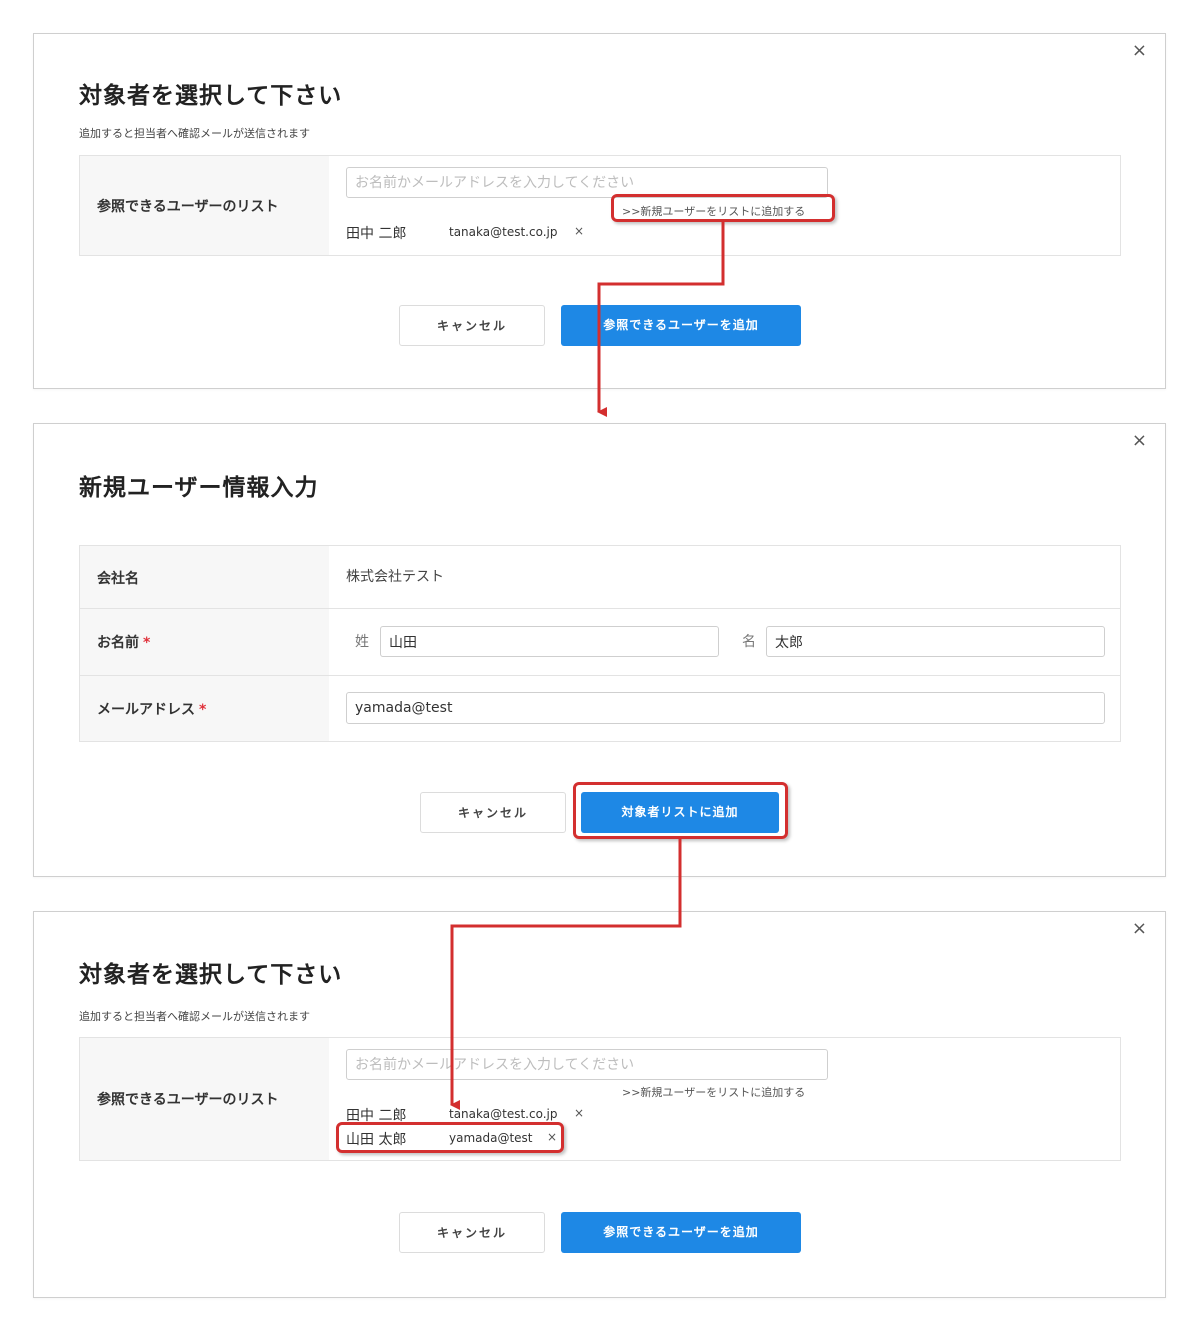 The height and width of the screenshot is (1330, 1200). I want to click on new-user-form: 会社名 株式会社テスト お名前* 姓 名 メールアドレス*, so click(600, 643).